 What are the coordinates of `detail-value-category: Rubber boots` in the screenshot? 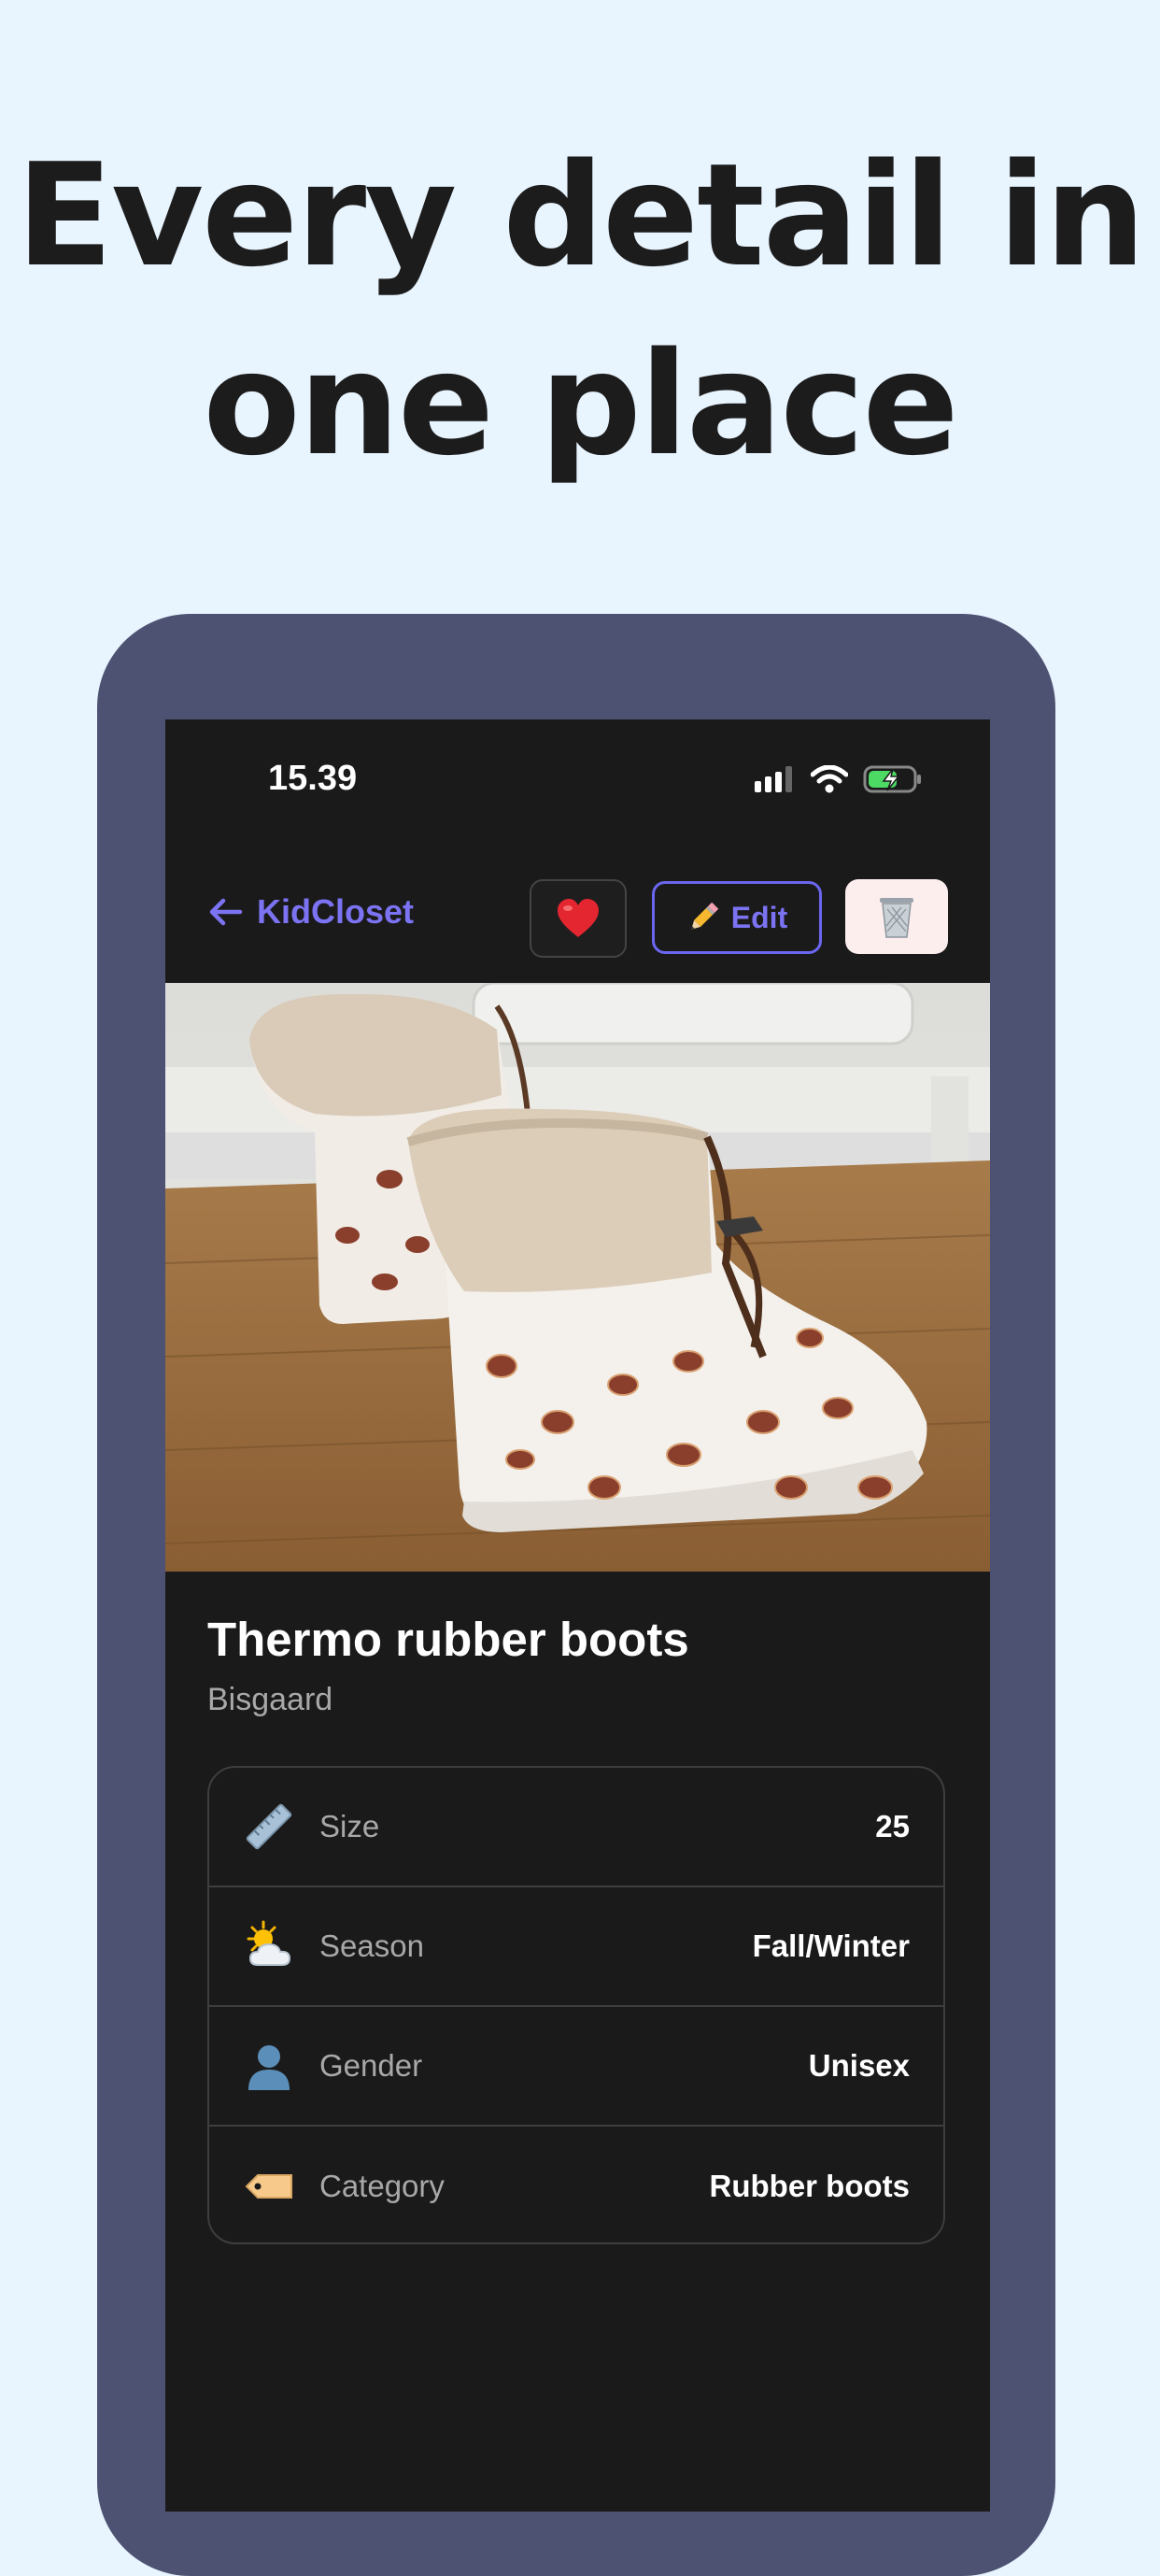 It's located at (810, 2186).